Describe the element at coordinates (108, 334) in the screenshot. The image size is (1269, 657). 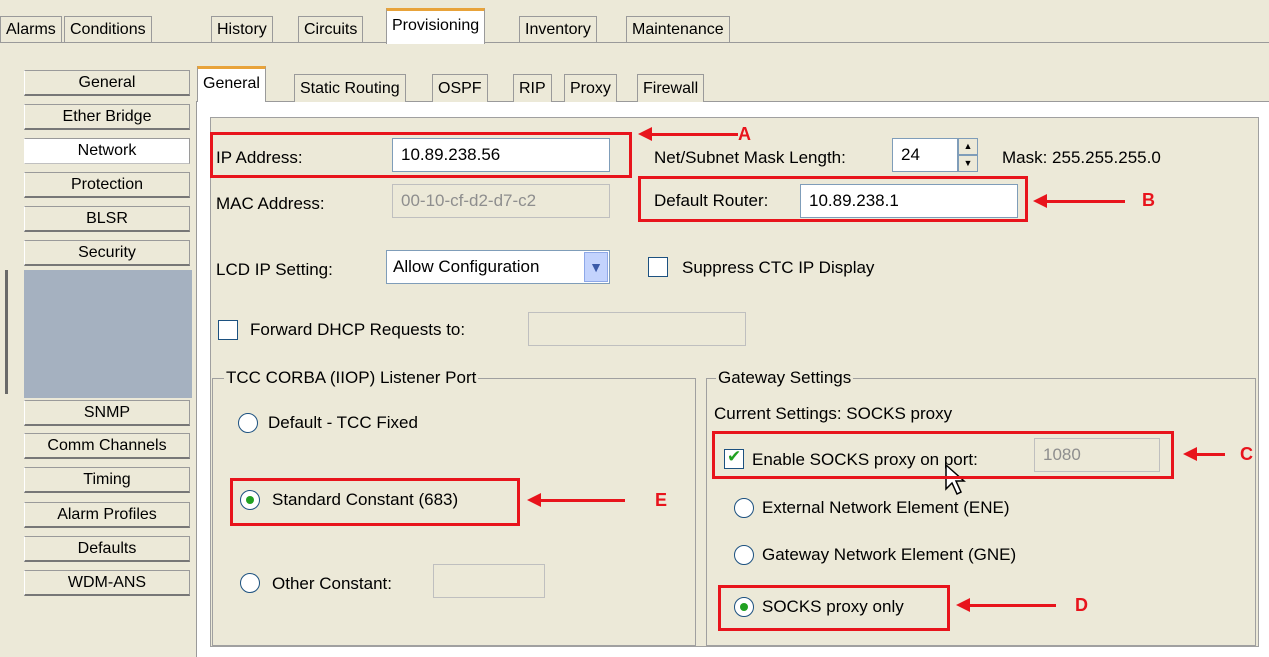
I see `nav-empty-panel` at that location.